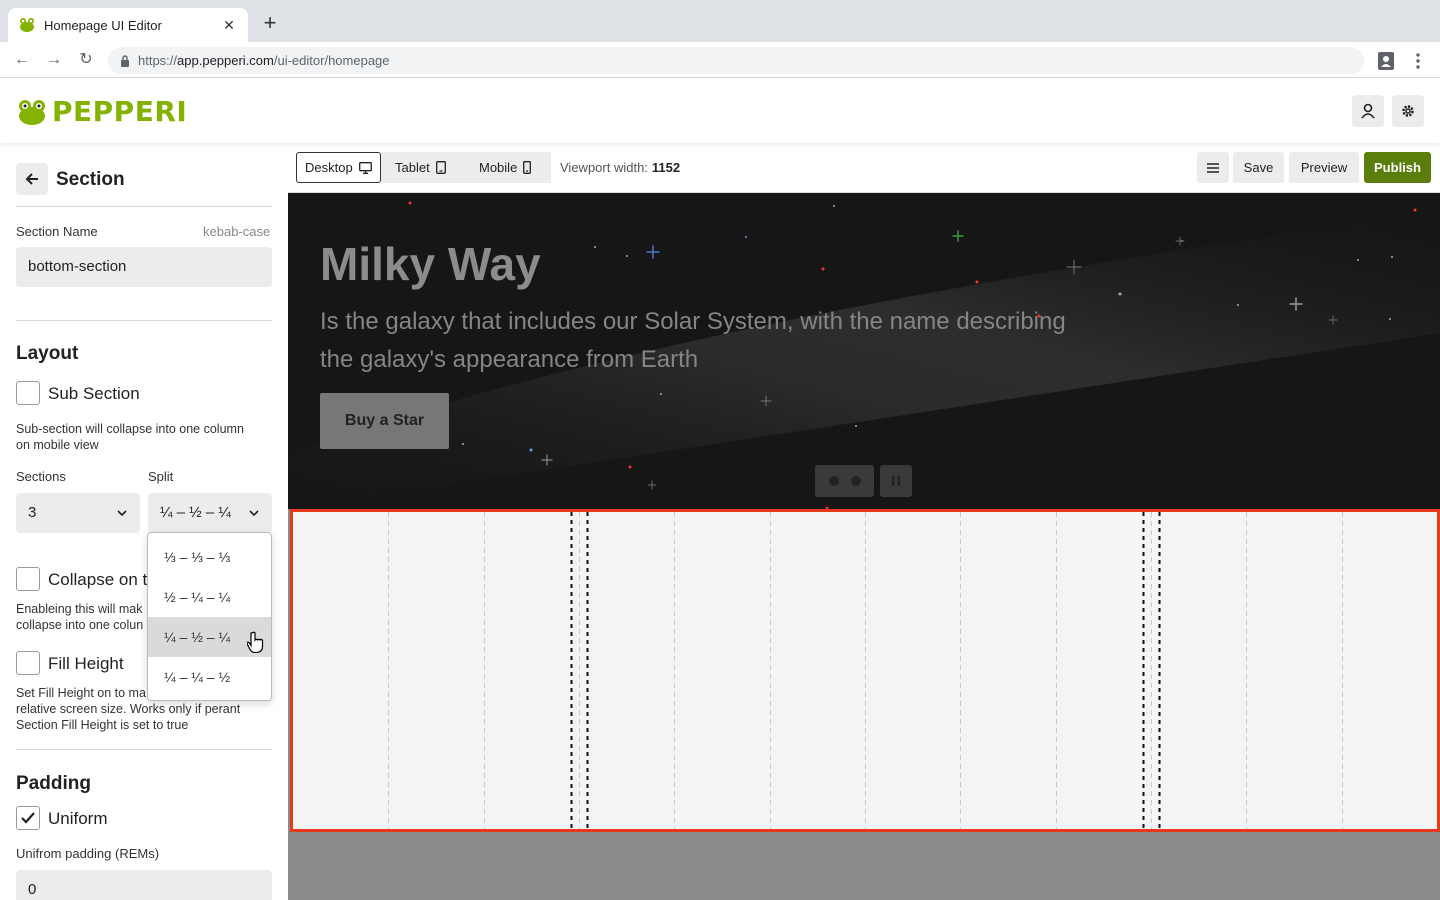  Describe the element at coordinates (229, 25) in the screenshot. I see `close-tab-icon: ✕` at that location.